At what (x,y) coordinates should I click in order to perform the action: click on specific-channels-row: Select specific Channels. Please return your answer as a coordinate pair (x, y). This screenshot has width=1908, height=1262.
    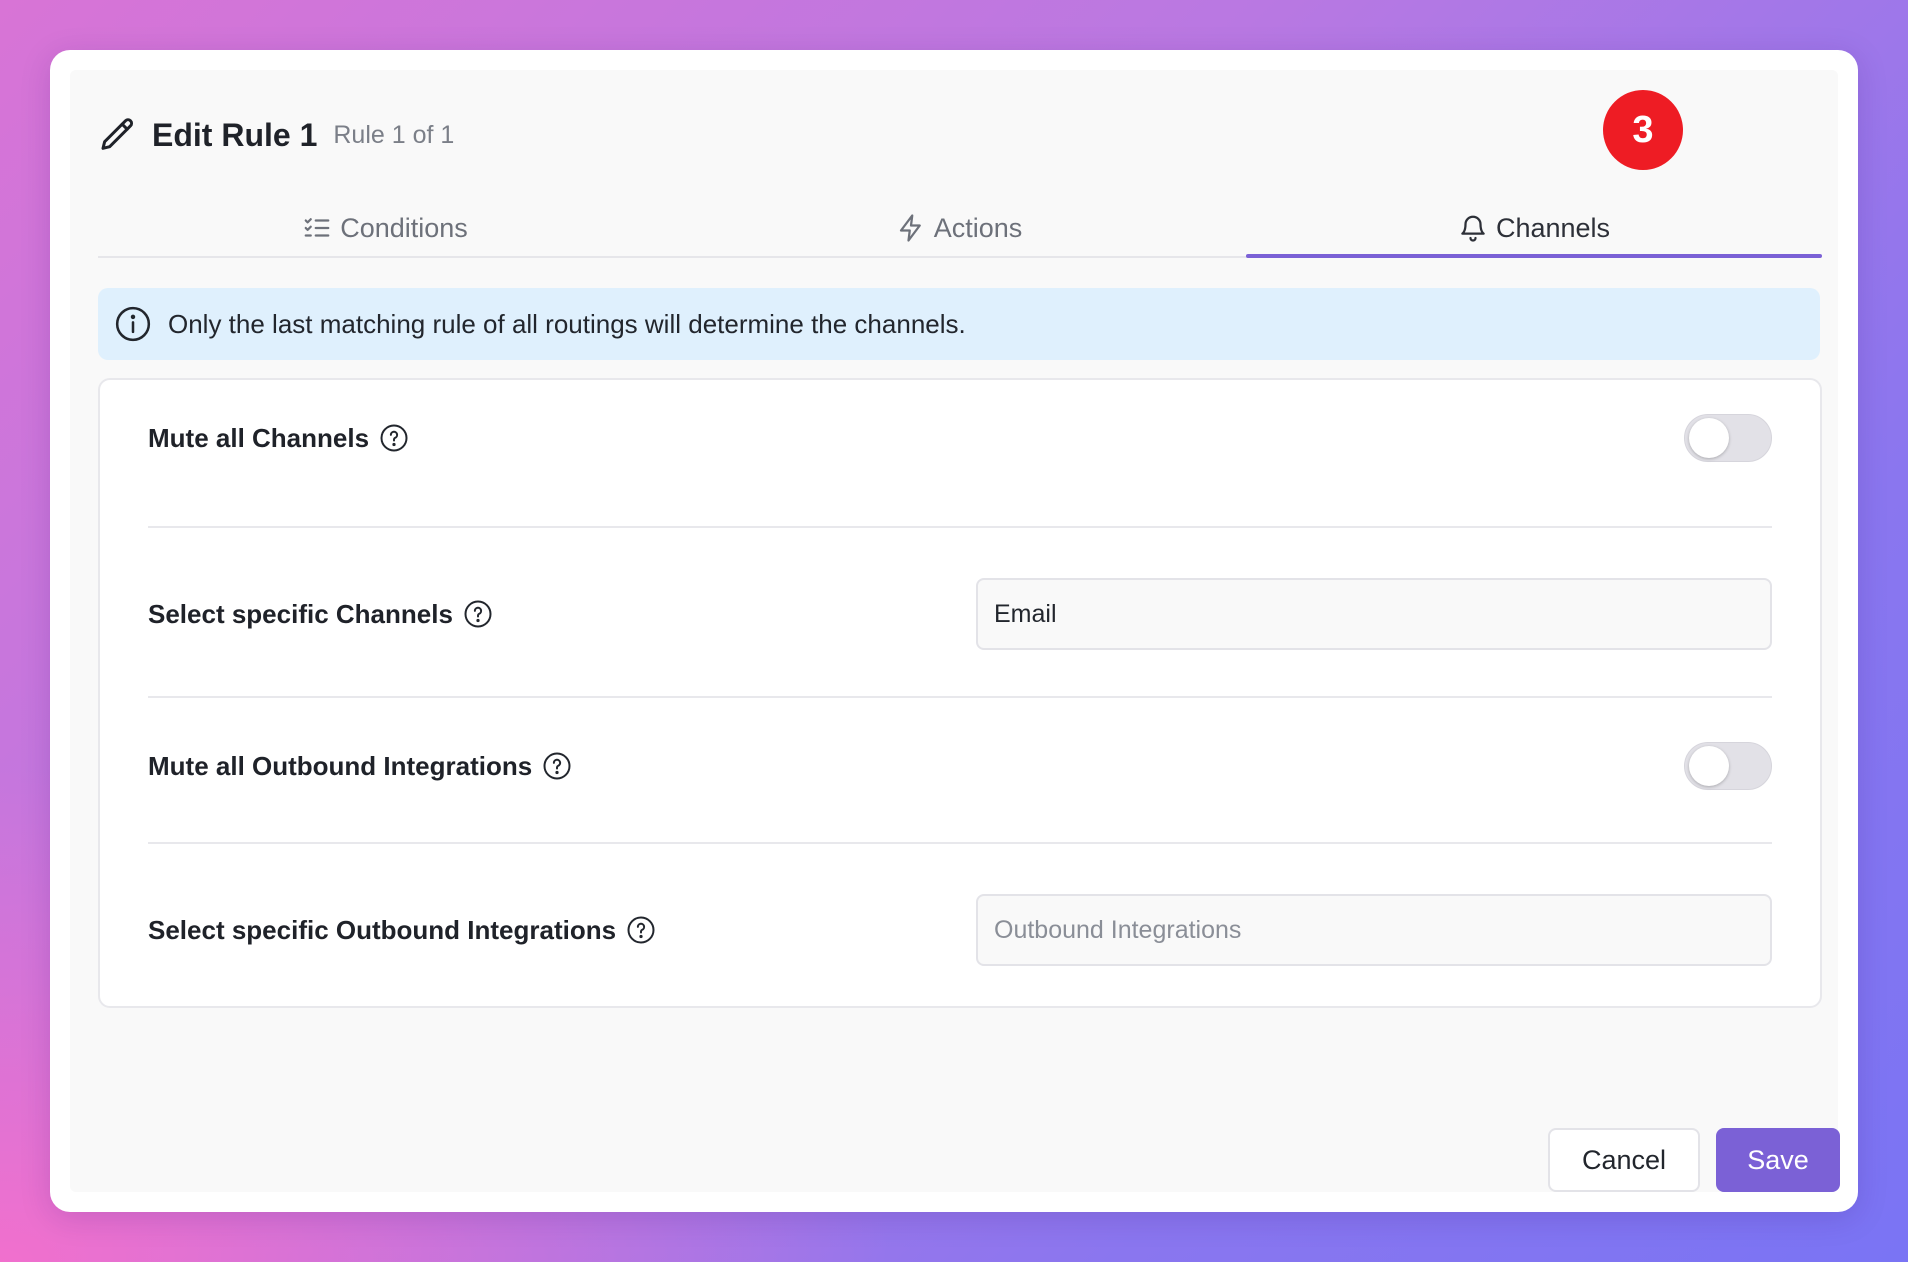
    Looking at the image, I should click on (960, 614).